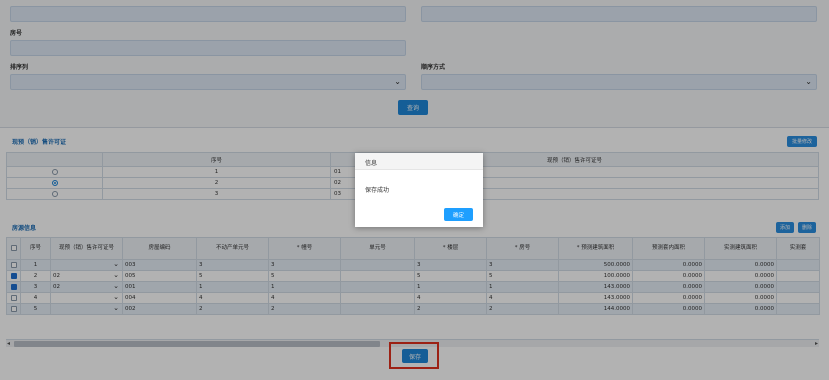 The height and width of the screenshot is (380, 829). What do you see at coordinates (419, 190) in the screenshot?
I see `info-dialog: 信息 保存成功 确定` at bounding box center [419, 190].